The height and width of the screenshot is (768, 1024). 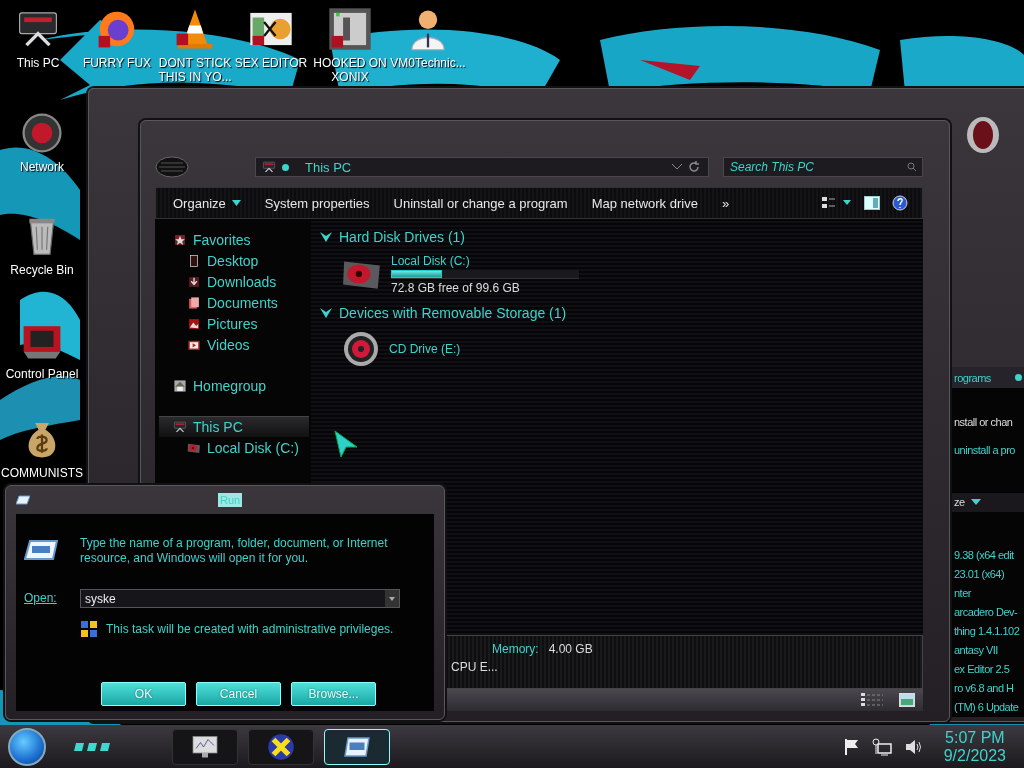 What do you see at coordinates (480, 203) in the screenshot?
I see `toolbar-button: Uninstall or change a program` at bounding box center [480, 203].